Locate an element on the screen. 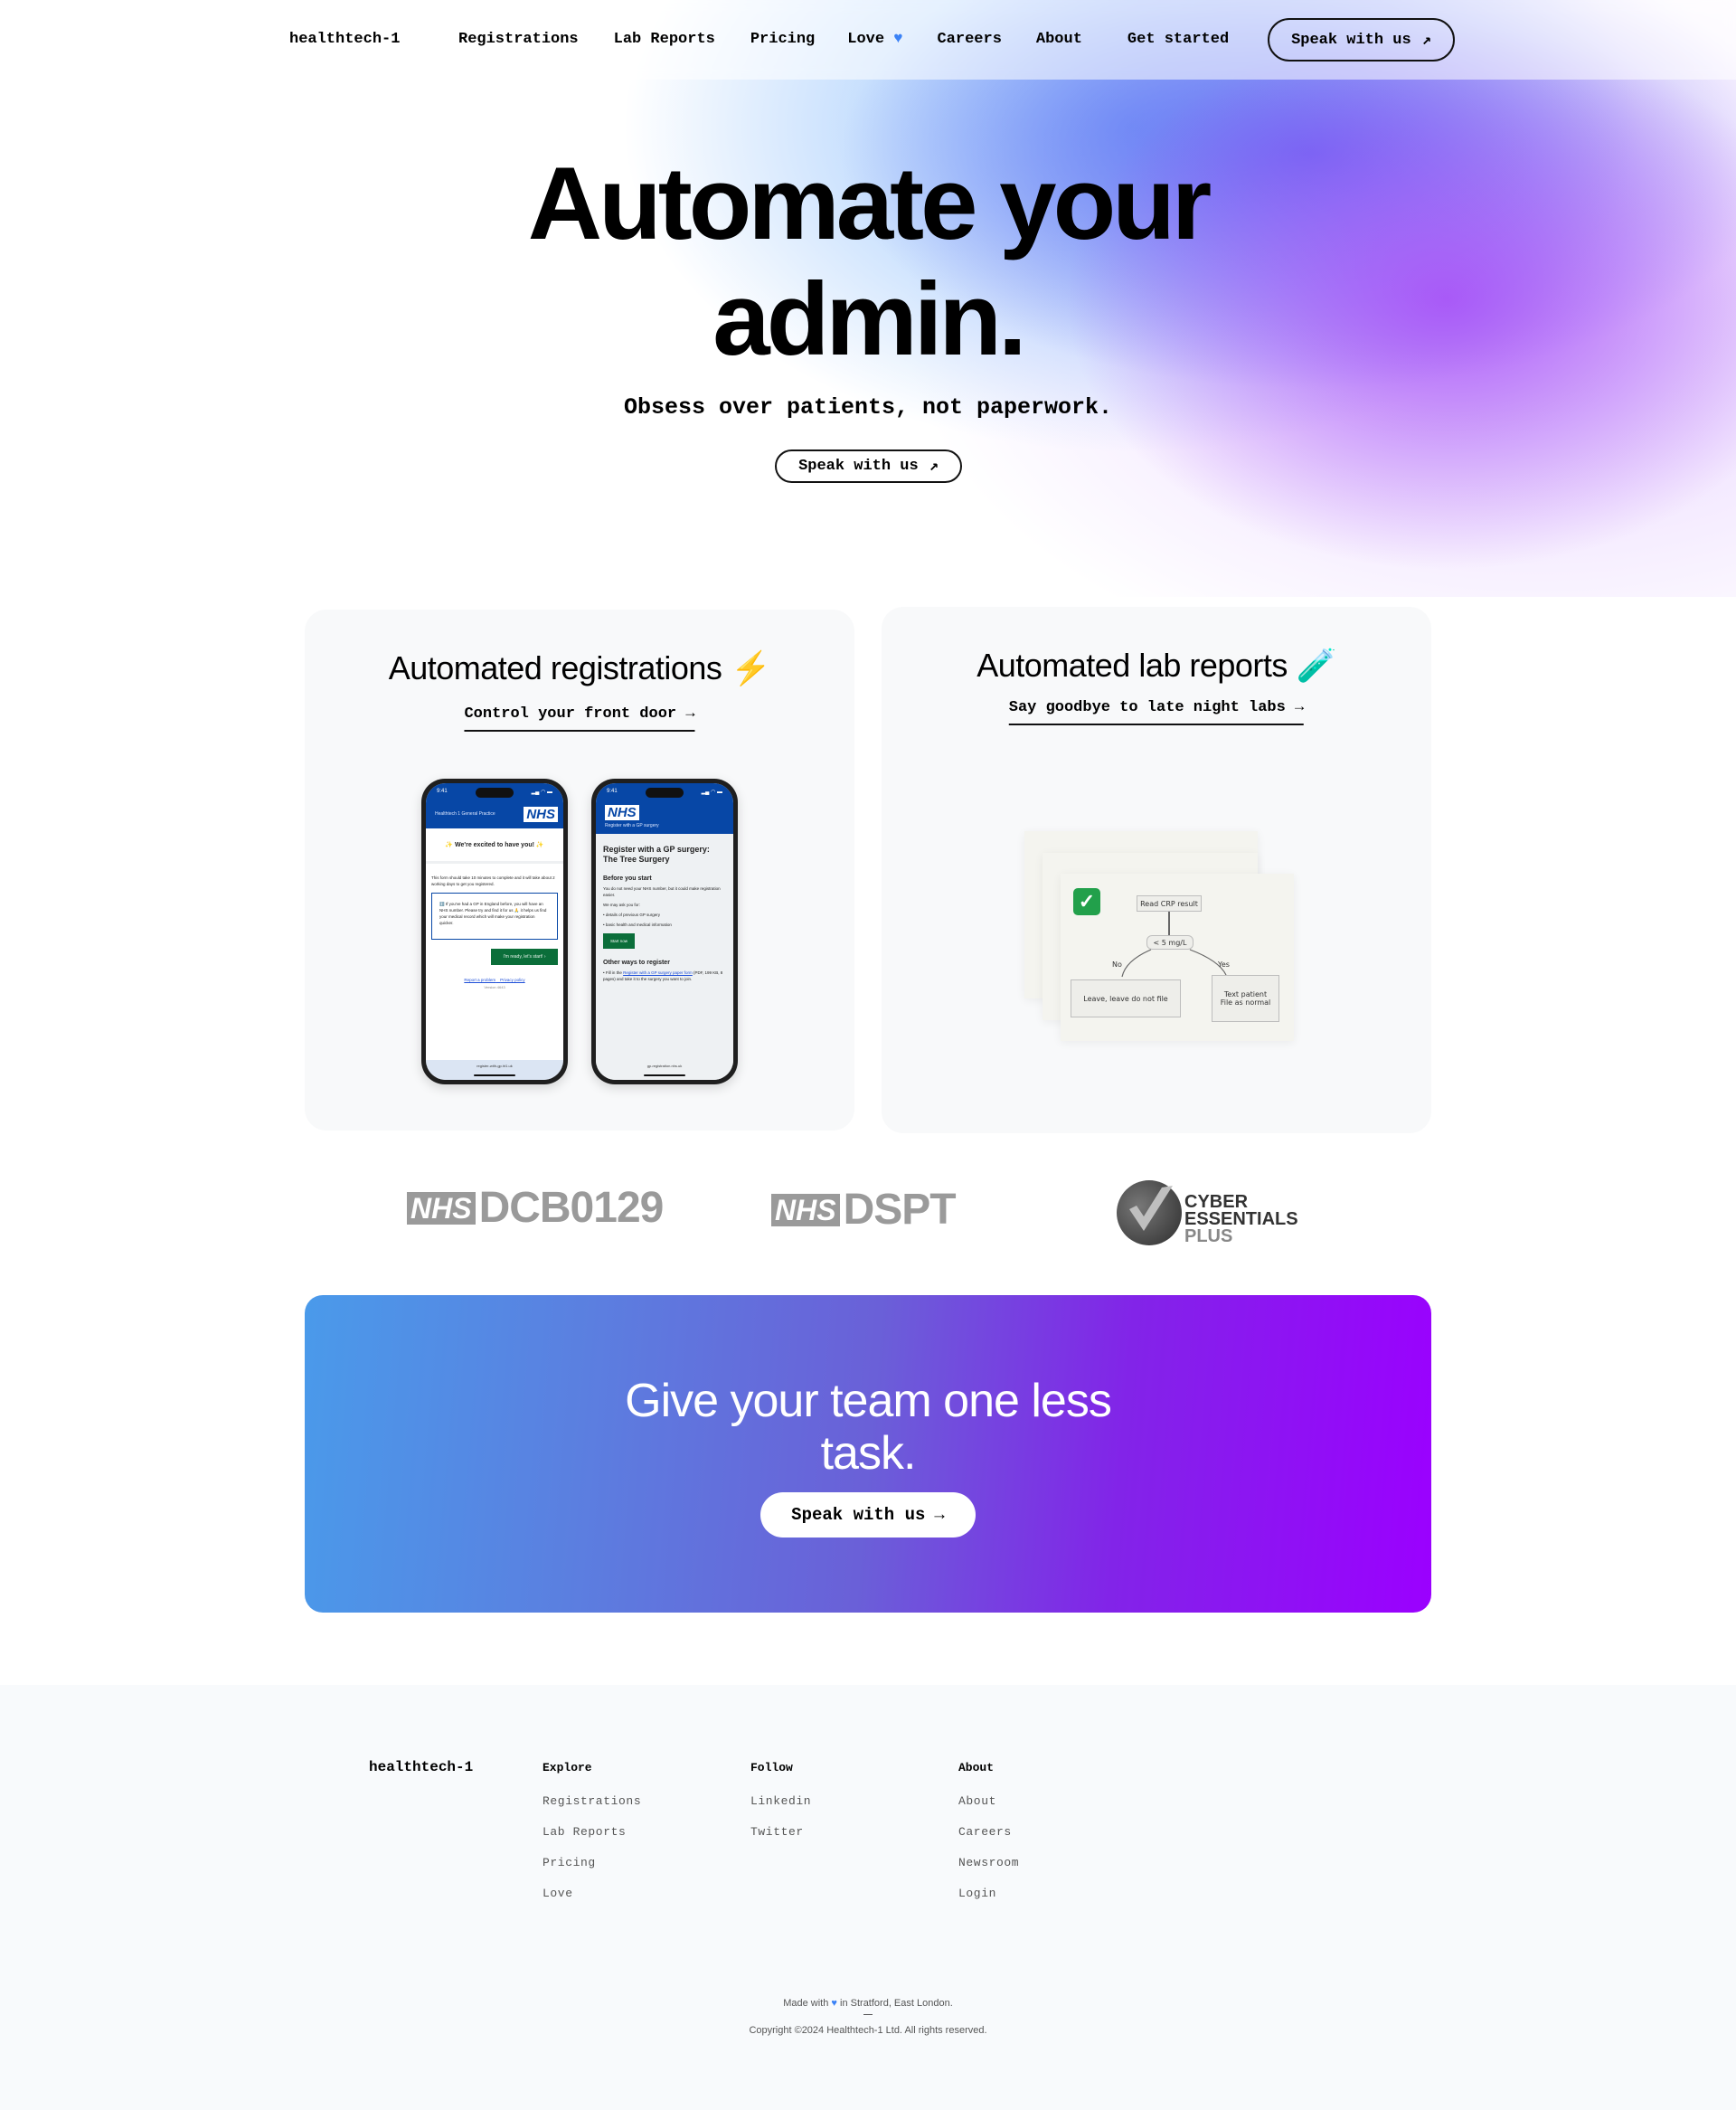 This screenshot has width=1736, height=2110. nhs-header-subtitle: Register with a GP surgery is located at coordinates (632, 825).